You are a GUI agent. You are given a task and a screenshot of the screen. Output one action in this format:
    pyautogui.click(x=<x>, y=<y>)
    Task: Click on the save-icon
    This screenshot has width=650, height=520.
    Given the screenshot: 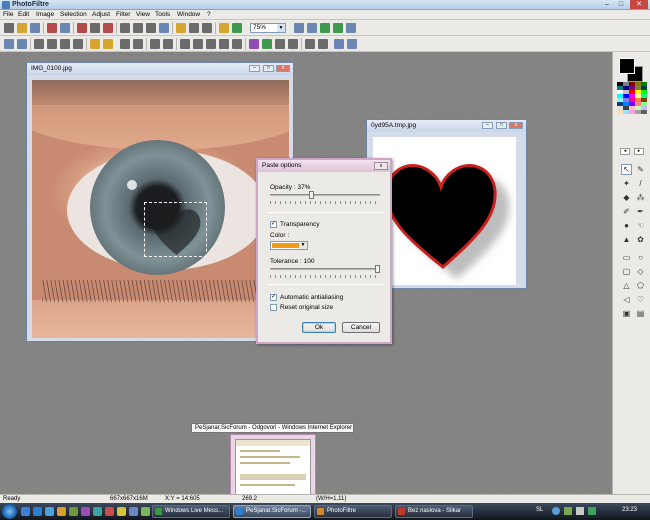 What is the action you would take?
    pyautogui.click(x=35, y=28)
    